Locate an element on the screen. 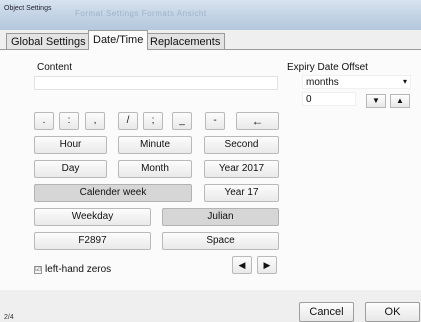 This screenshot has width=421, height=322. left-hand-zeros-checkbox: ☑ is located at coordinates (38, 270).